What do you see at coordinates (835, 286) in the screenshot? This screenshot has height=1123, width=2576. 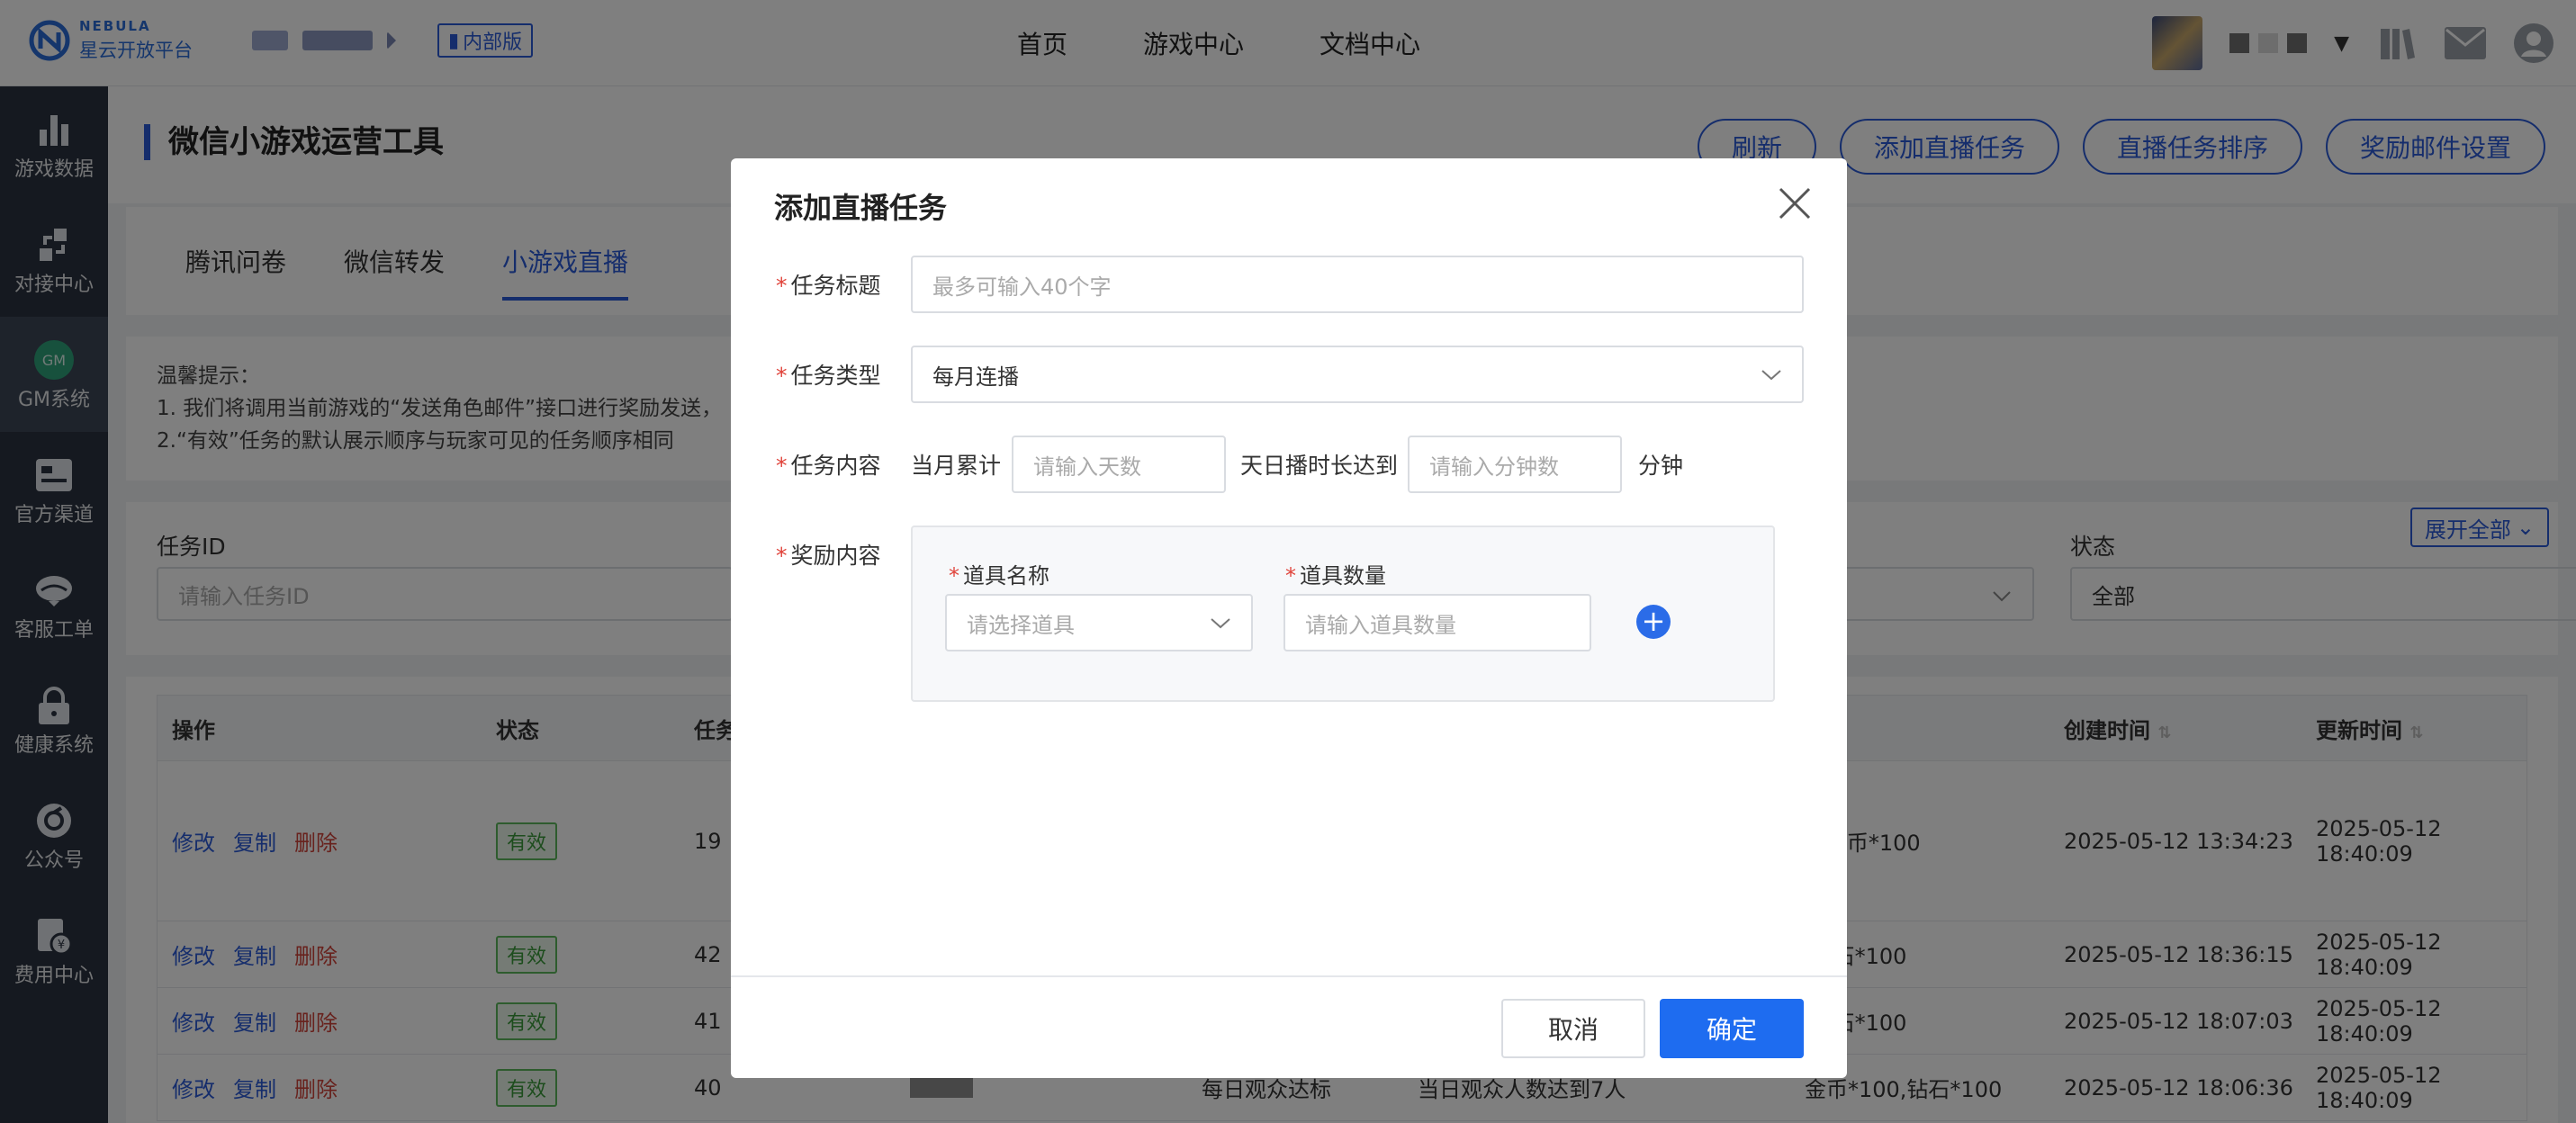 I see `task-title-label-text: 任务标题` at bounding box center [835, 286].